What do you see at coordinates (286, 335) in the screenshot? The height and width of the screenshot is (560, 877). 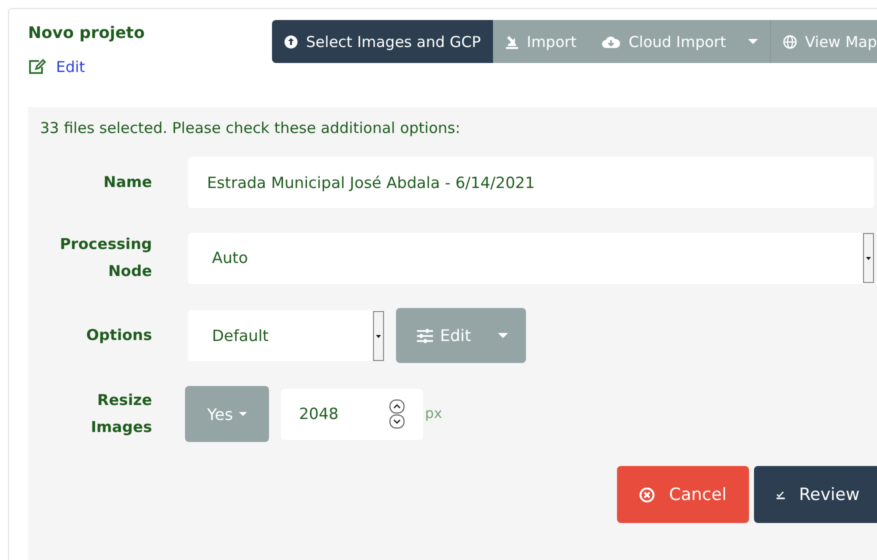 I see `options-select: Default` at bounding box center [286, 335].